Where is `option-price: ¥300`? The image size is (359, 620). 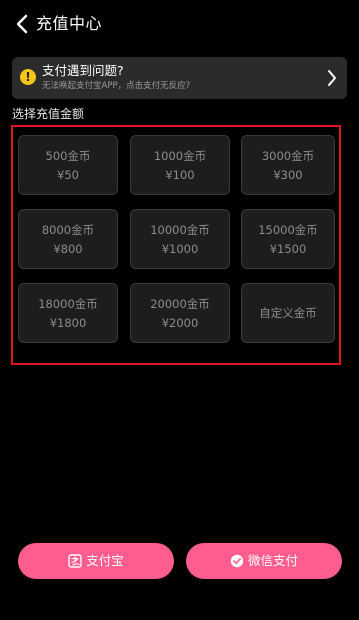
option-price: ¥300 is located at coordinates (288, 175).